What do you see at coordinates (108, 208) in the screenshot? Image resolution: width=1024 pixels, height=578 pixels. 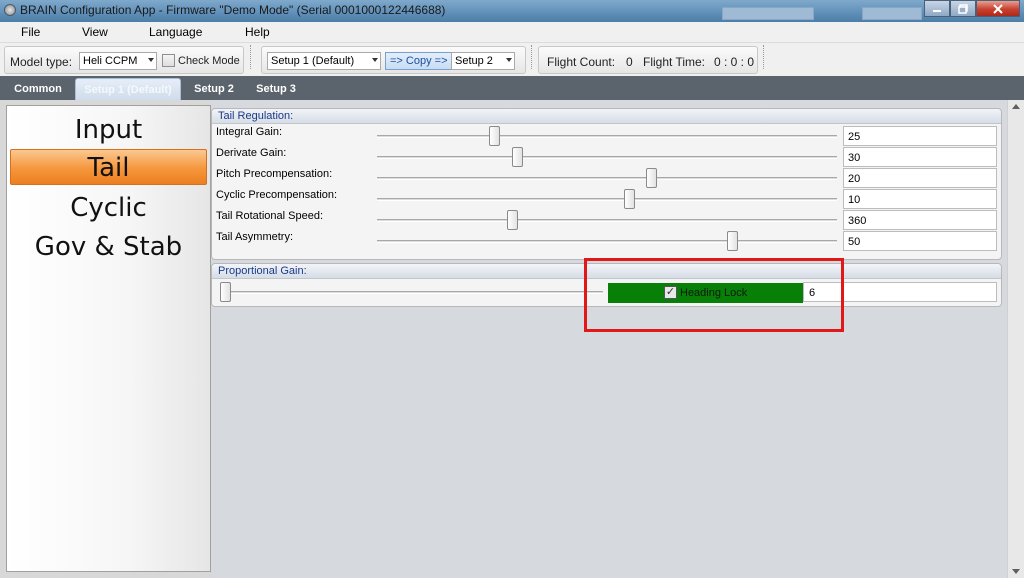 I see `nav-item-cyclic: Cyclic` at bounding box center [108, 208].